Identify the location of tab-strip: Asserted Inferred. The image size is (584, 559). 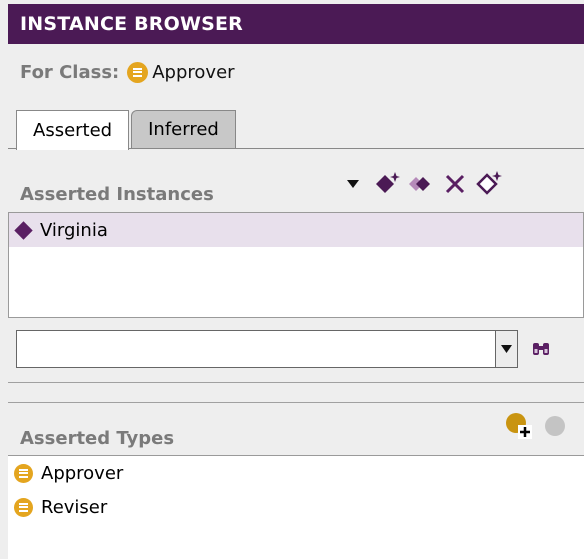
(126, 130).